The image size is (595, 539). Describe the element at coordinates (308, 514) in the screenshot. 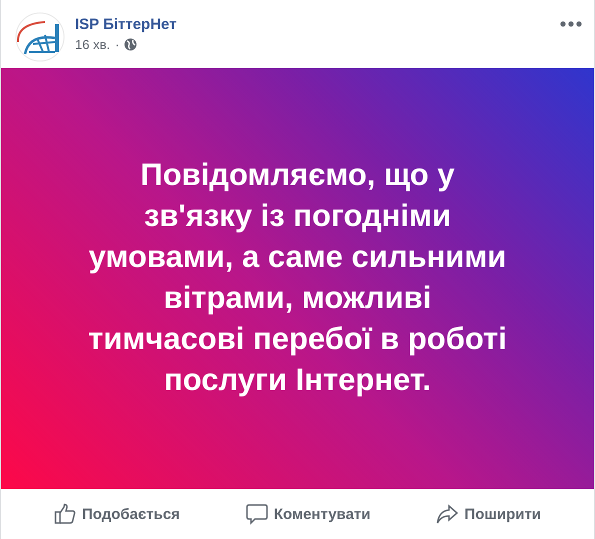

I see `comment-button: Коментувати` at that location.